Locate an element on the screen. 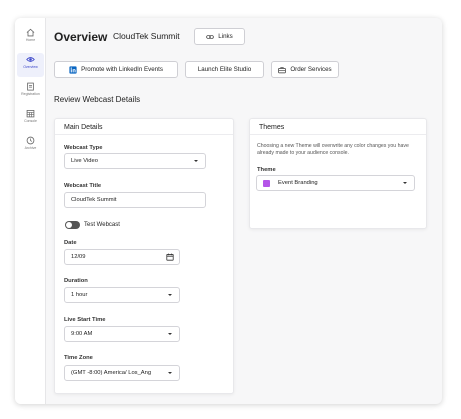 The image size is (461, 419). sidebar-item-label: Overview is located at coordinates (30, 67).